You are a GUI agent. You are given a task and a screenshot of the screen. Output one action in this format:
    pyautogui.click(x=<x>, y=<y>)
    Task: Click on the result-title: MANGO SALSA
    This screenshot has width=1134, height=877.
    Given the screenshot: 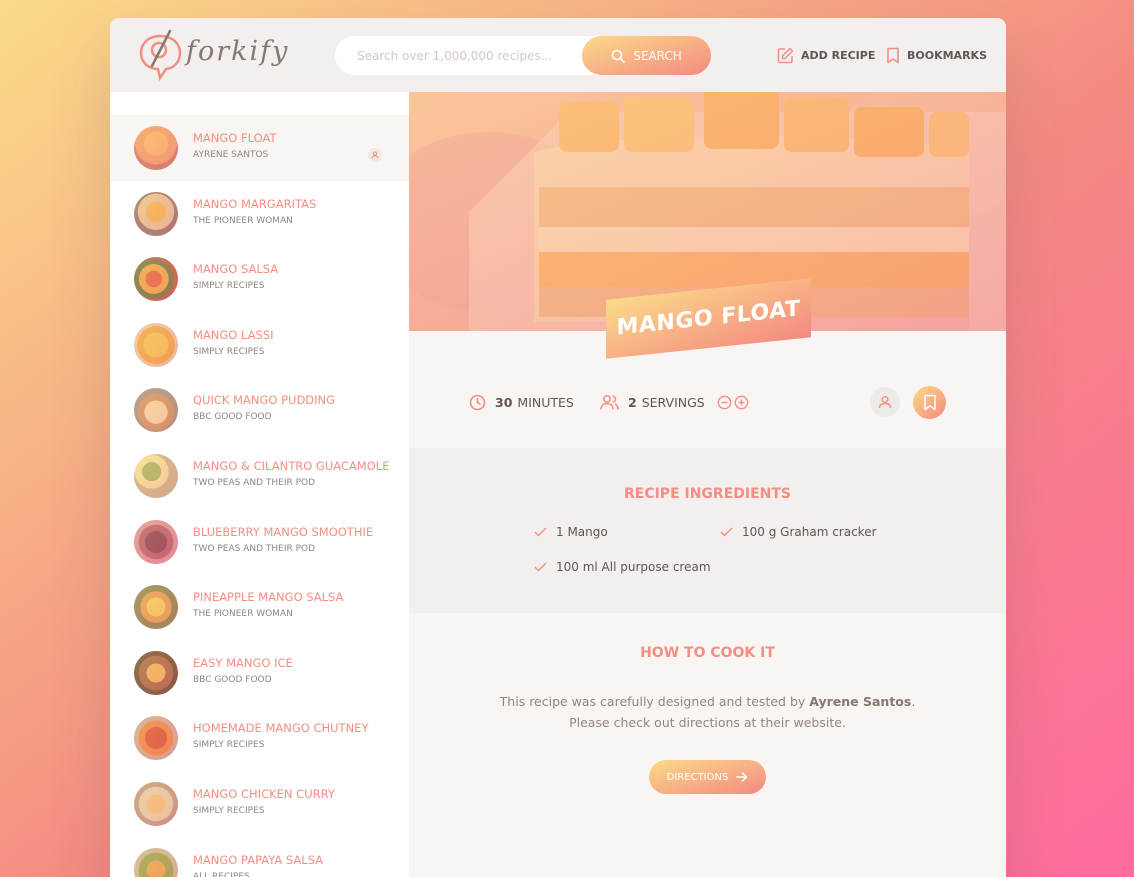 What is the action you would take?
    pyautogui.click(x=236, y=269)
    